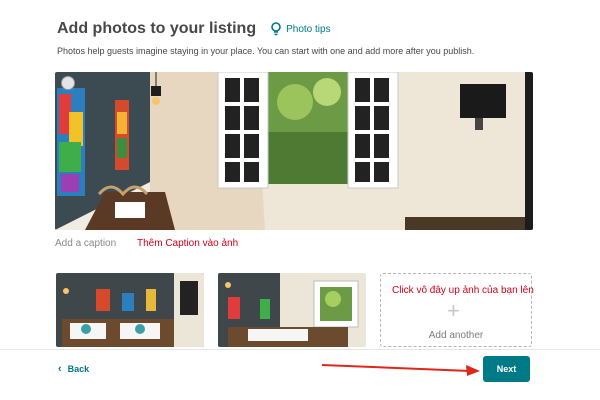  I want to click on upload-annotation: Click vô đây up ảnh của bạn lên, so click(463, 290).